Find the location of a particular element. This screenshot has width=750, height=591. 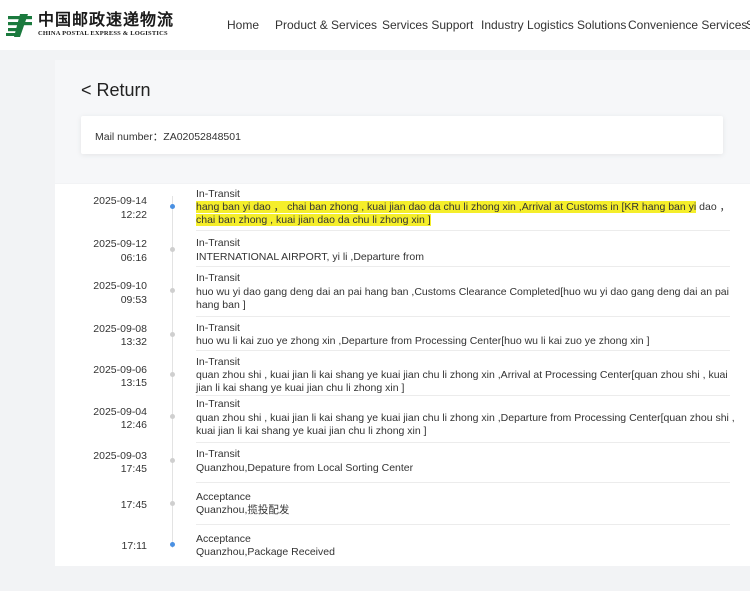

mail-number-card: Mail number：ZA02052848501 is located at coordinates (402, 135).